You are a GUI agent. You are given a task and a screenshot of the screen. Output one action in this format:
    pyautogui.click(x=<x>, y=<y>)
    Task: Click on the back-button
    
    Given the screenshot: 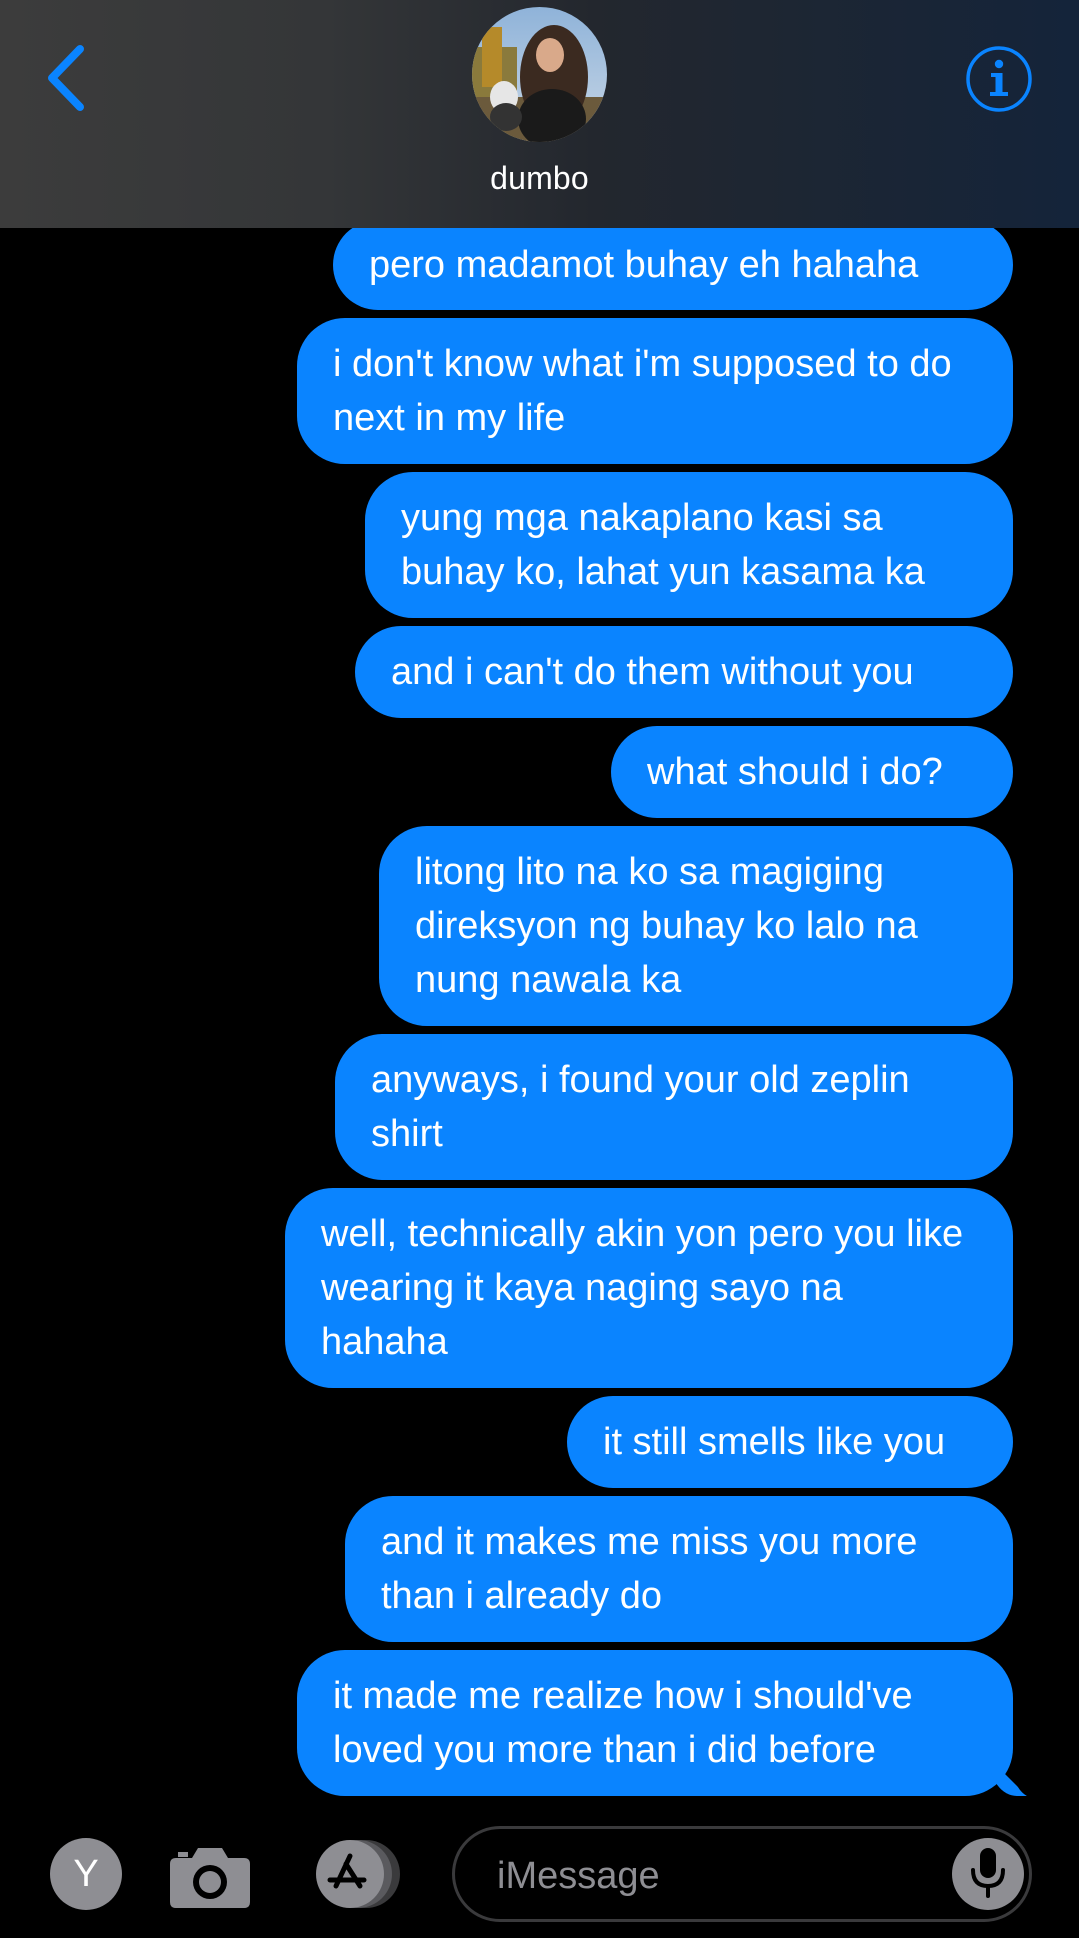 What is the action you would take?
    pyautogui.click(x=66, y=80)
    